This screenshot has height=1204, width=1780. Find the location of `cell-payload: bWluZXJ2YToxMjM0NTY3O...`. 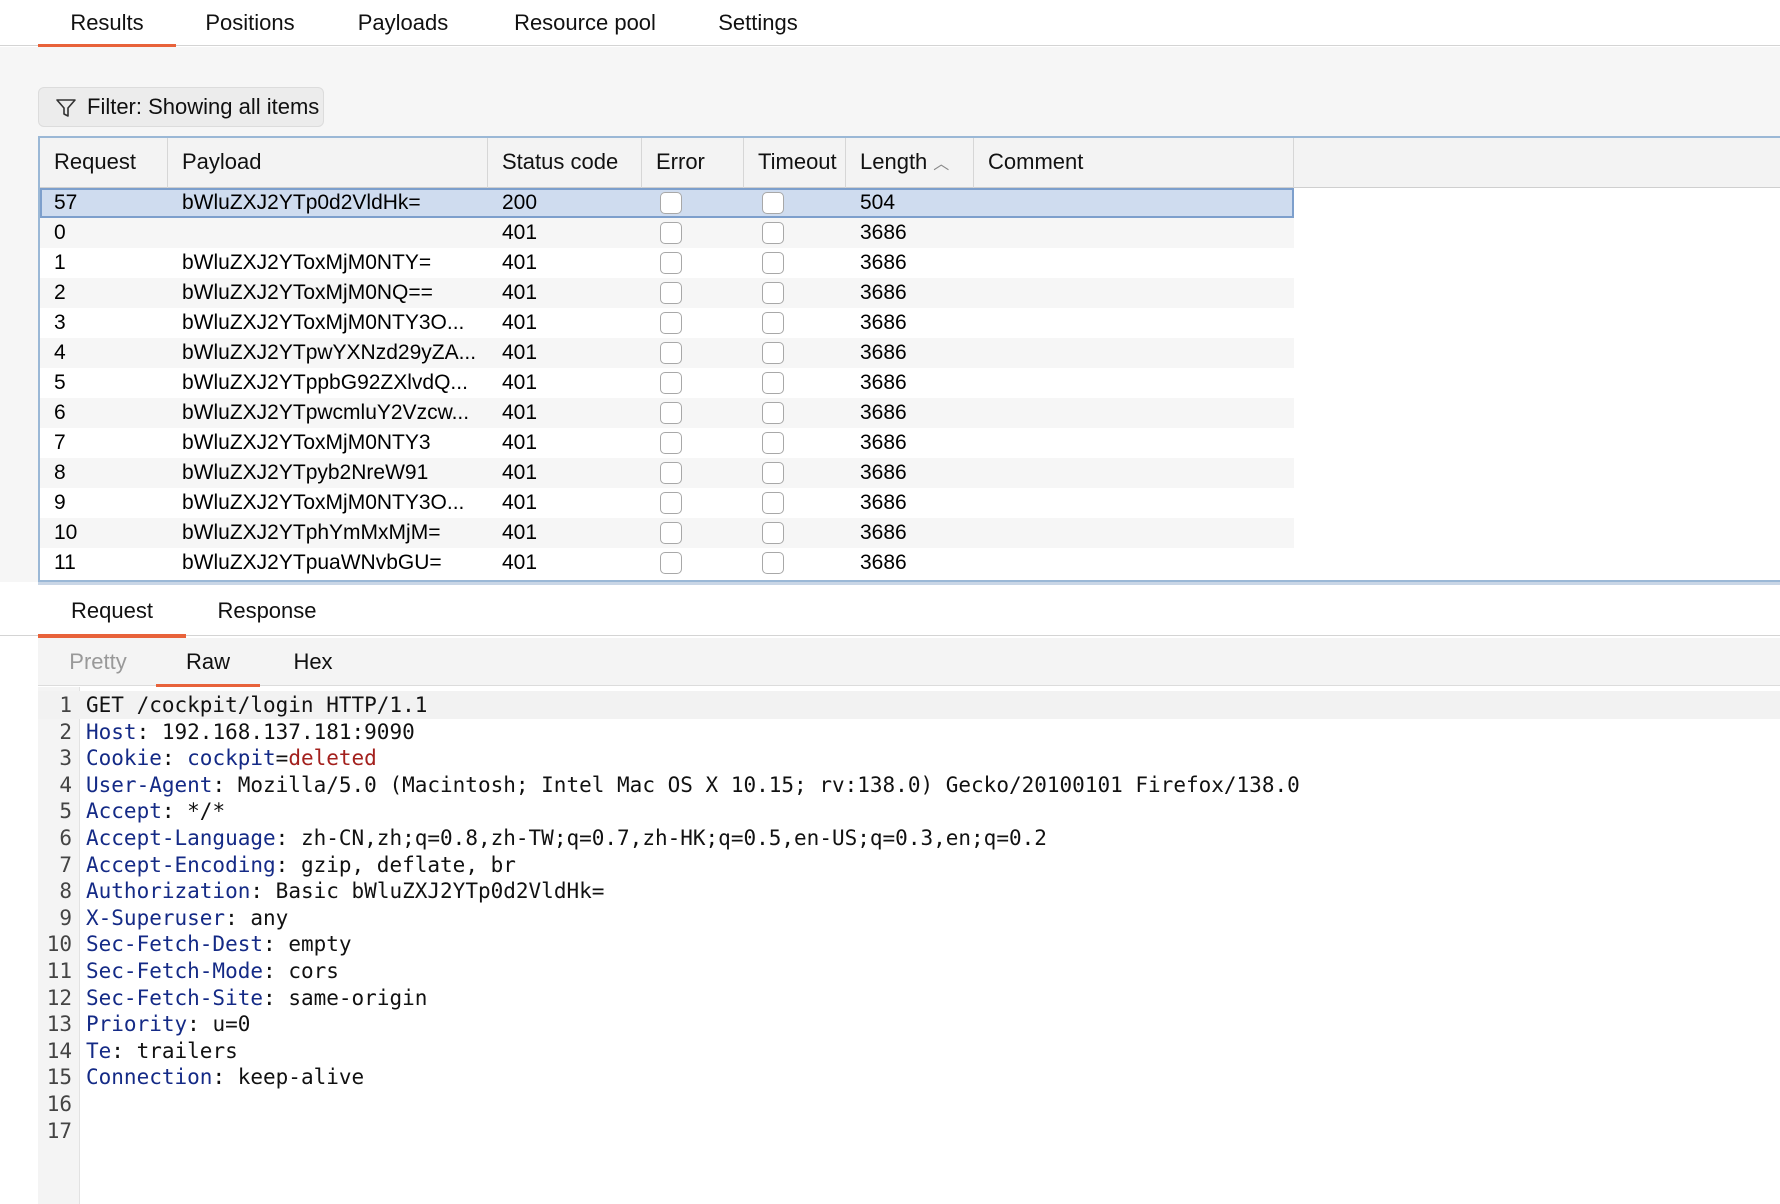

cell-payload: bWluZXJ2YToxMjM0NTY3O... is located at coordinates (323, 322).